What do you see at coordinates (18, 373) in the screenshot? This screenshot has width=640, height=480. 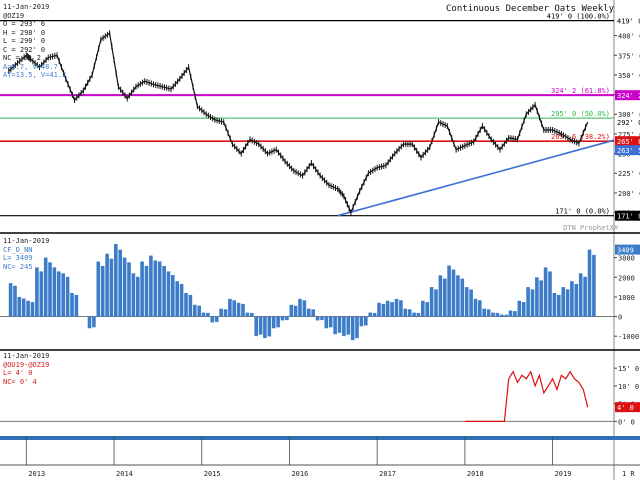 I see `spread-stat-last: L= 4' 0` at bounding box center [18, 373].